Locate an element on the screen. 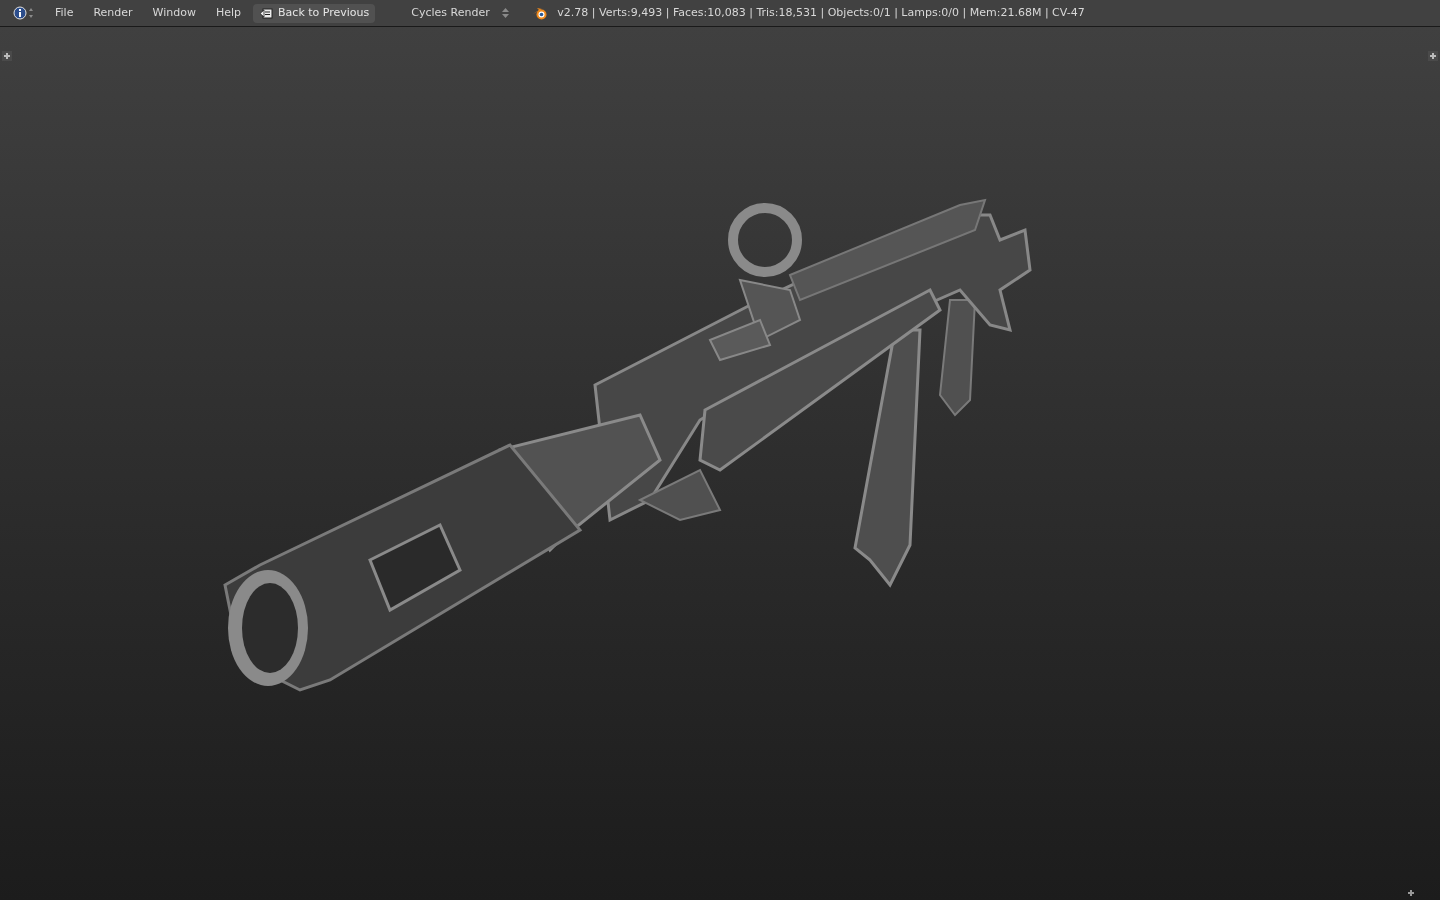  info-icon is located at coordinates (24, 13).